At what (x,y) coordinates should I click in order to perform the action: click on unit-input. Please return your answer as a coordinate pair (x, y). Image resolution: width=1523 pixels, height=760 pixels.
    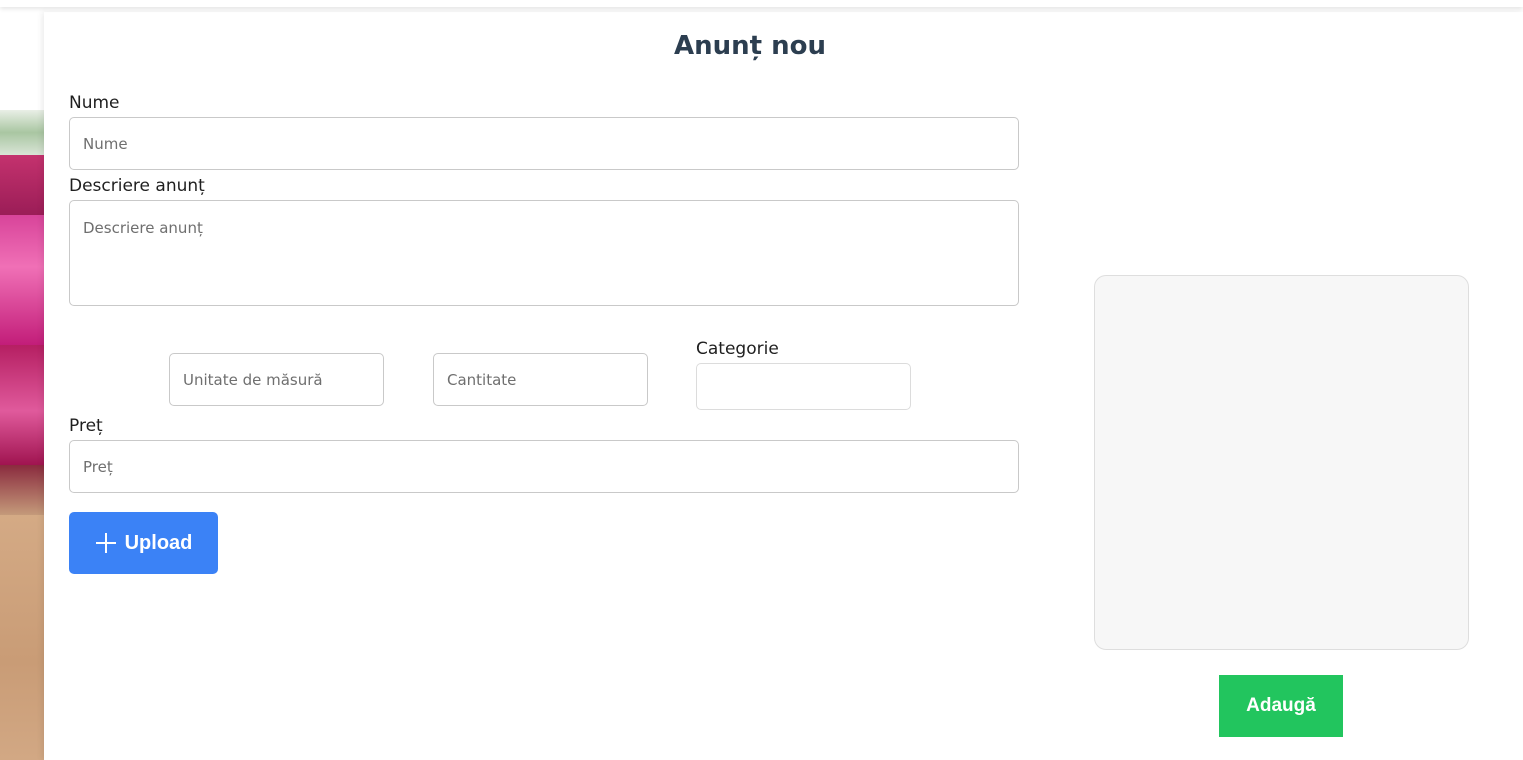
    Looking at the image, I should click on (276, 379).